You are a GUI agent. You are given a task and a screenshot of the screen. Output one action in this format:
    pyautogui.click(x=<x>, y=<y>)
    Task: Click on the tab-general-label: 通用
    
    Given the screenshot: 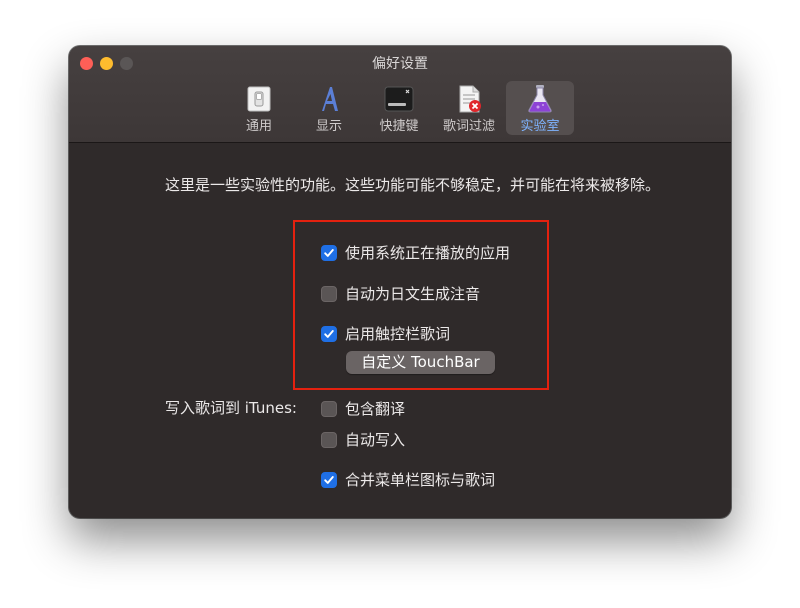 What is the action you would take?
    pyautogui.click(x=258, y=126)
    